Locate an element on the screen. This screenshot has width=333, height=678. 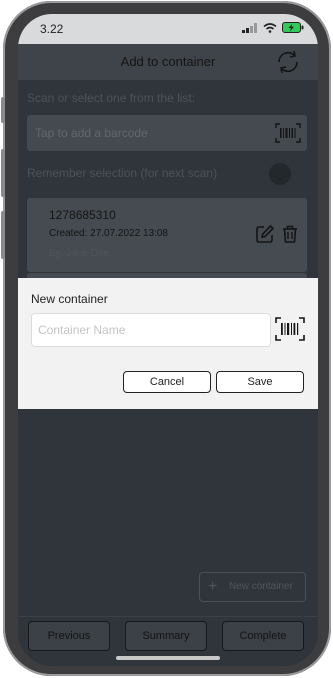
dialog-title: New container is located at coordinates (69, 299).